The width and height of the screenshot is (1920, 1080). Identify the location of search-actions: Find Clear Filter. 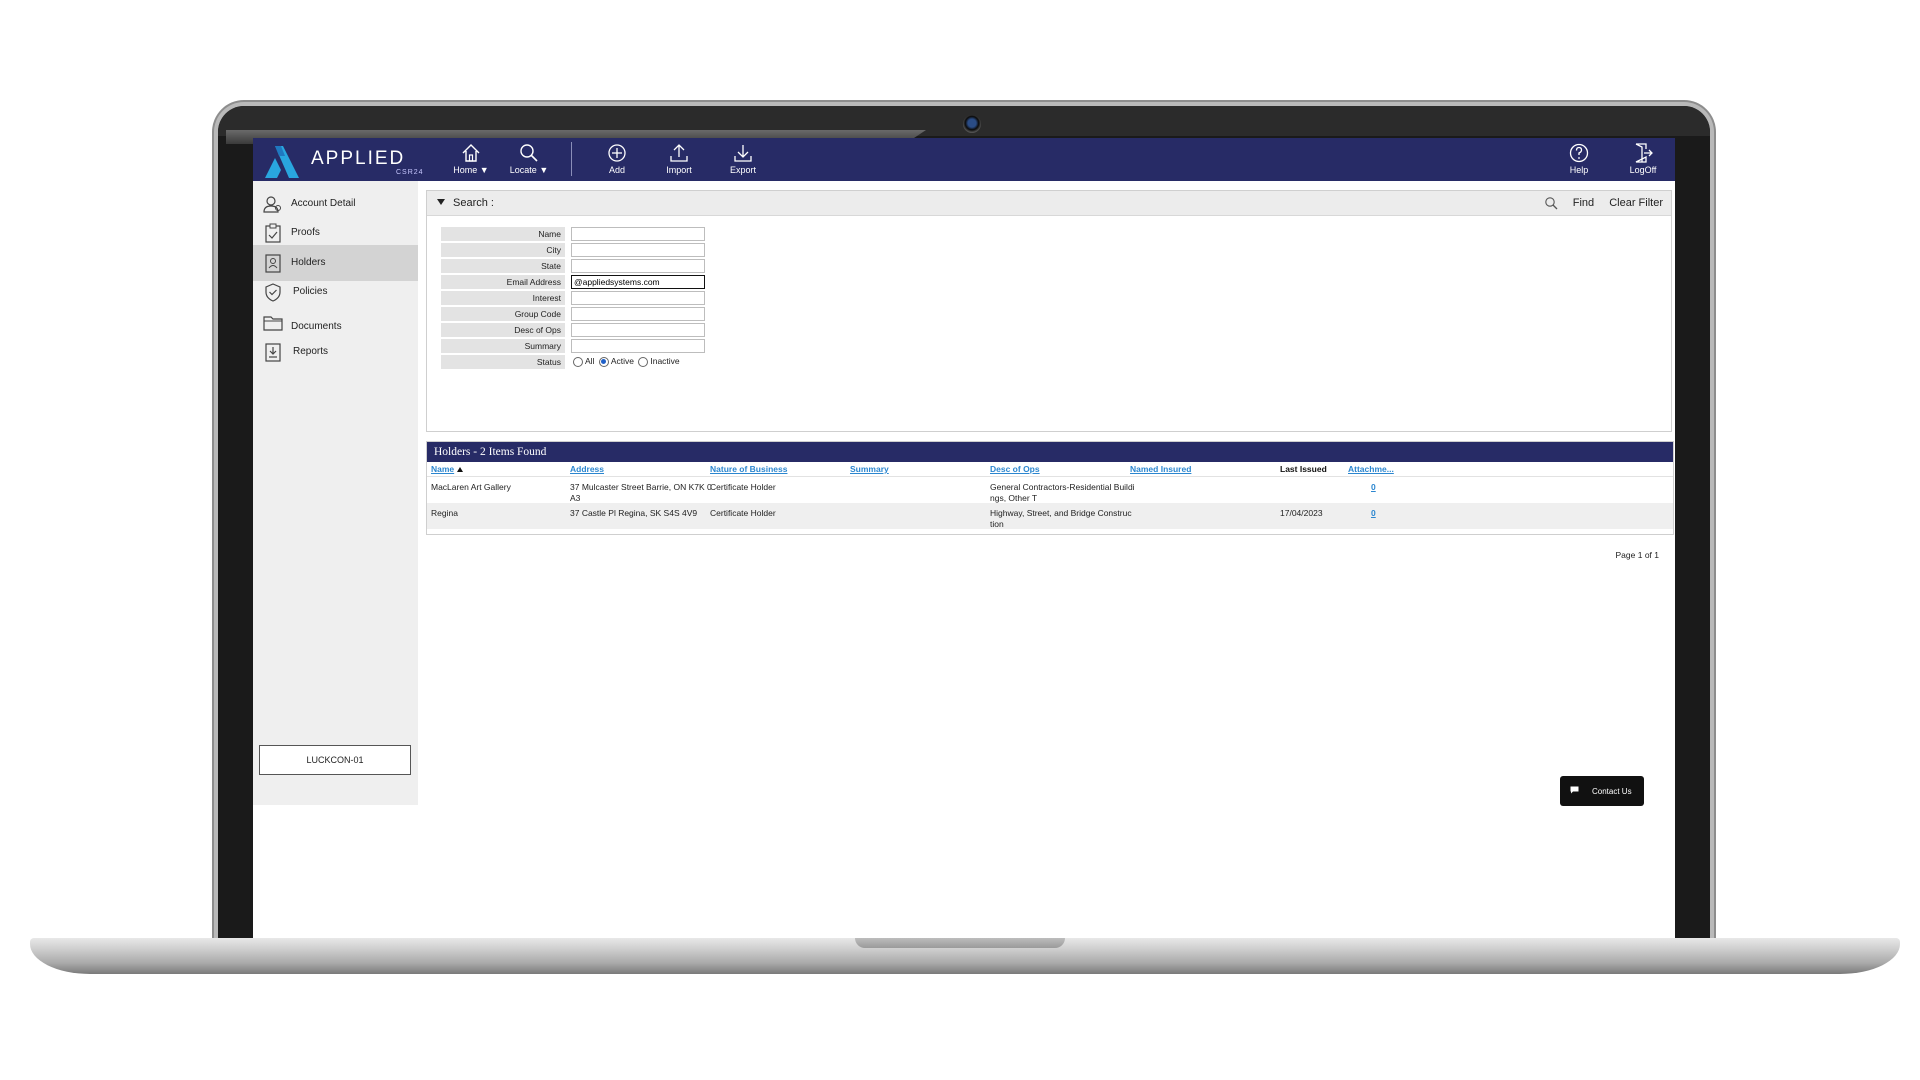
(1603, 203).